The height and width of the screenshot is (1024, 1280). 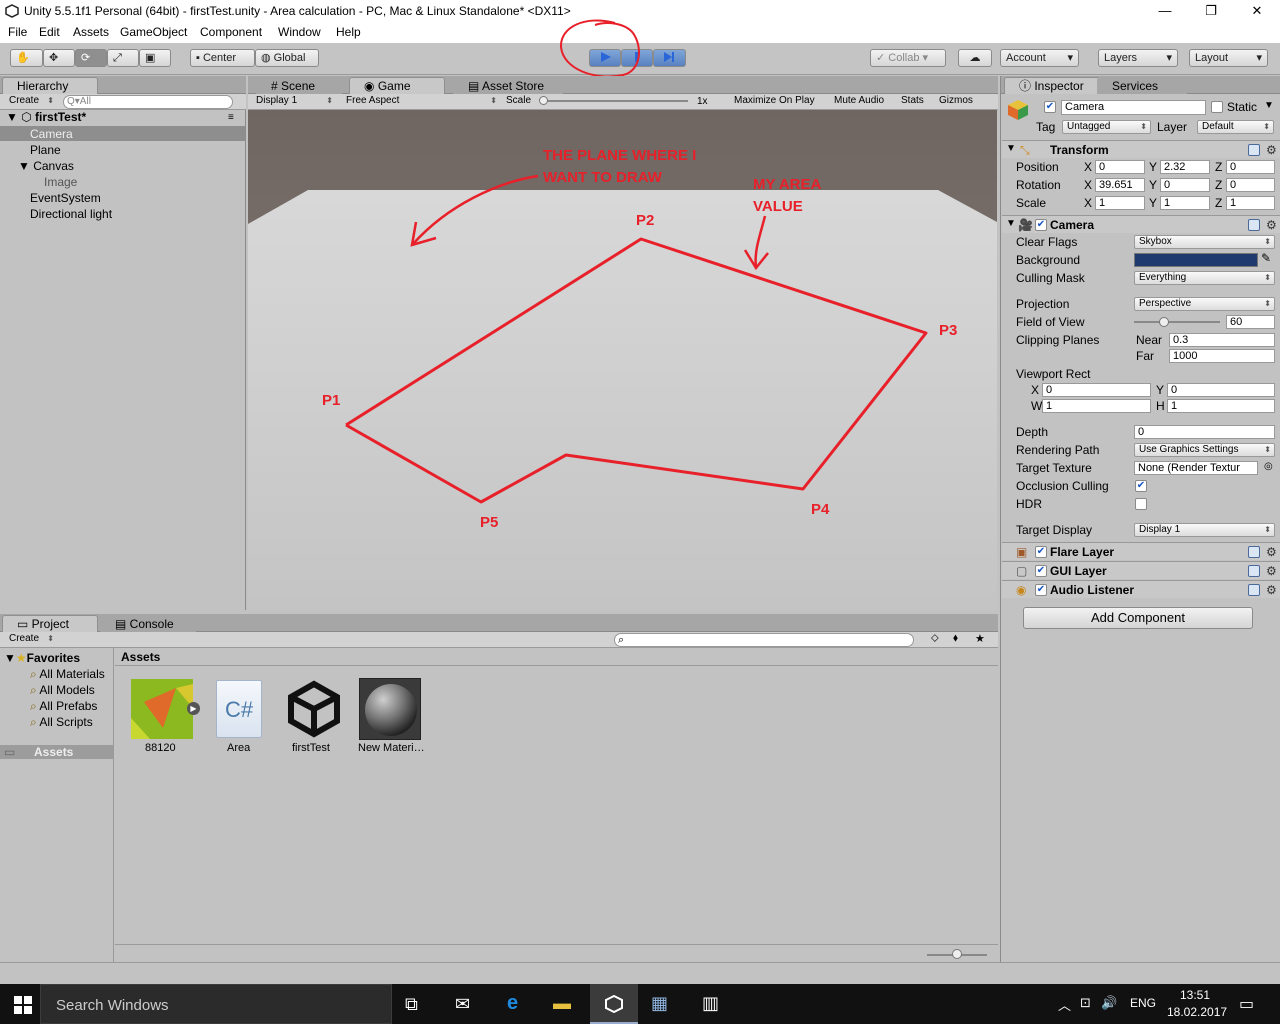 What do you see at coordinates (508, 85) in the screenshot?
I see `tab-asset-store: ▤ Asset Store` at bounding box center [508, 85].